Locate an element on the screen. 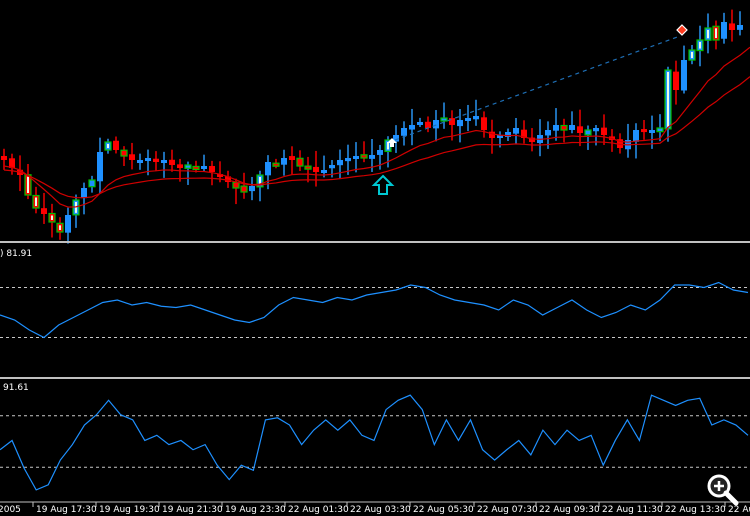 This screenshot has width=750, height=516. time-axis-label: 19 Aug 21:30 is located at coordinates (192, 510).